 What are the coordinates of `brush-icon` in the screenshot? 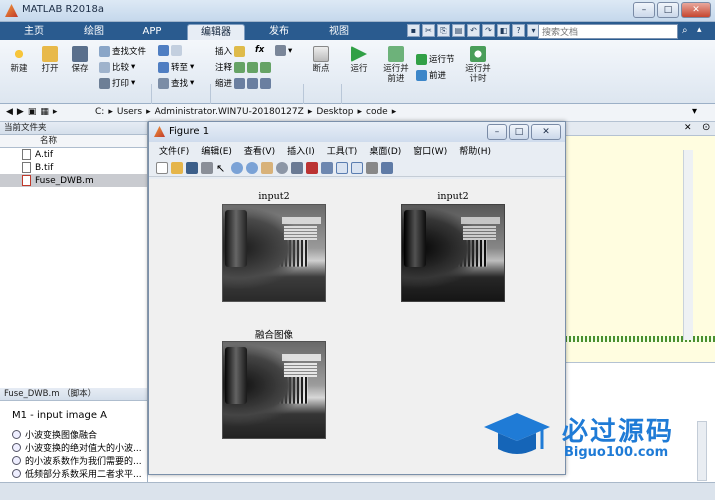 It's located at (312, 168).